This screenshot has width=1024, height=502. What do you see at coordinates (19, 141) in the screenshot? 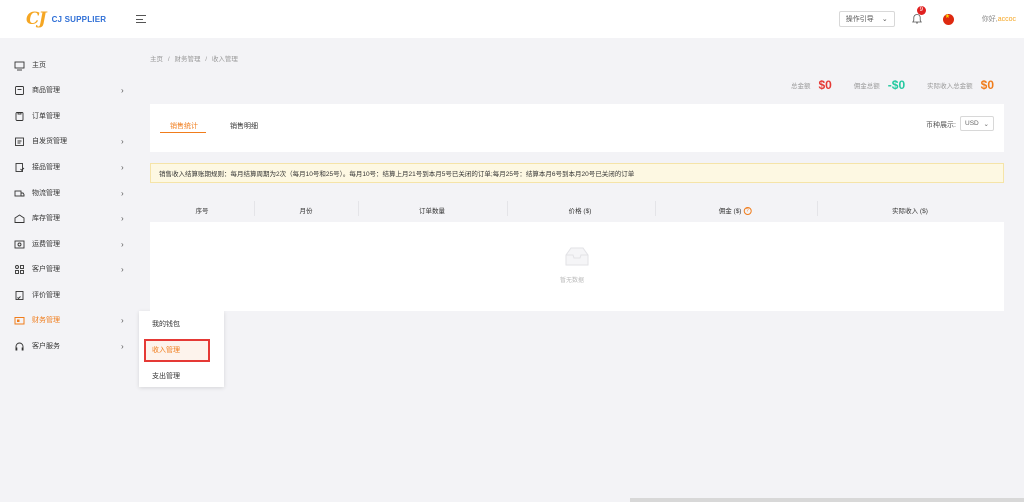
I see `clipboard-icon` at bounding box center [19, 141].